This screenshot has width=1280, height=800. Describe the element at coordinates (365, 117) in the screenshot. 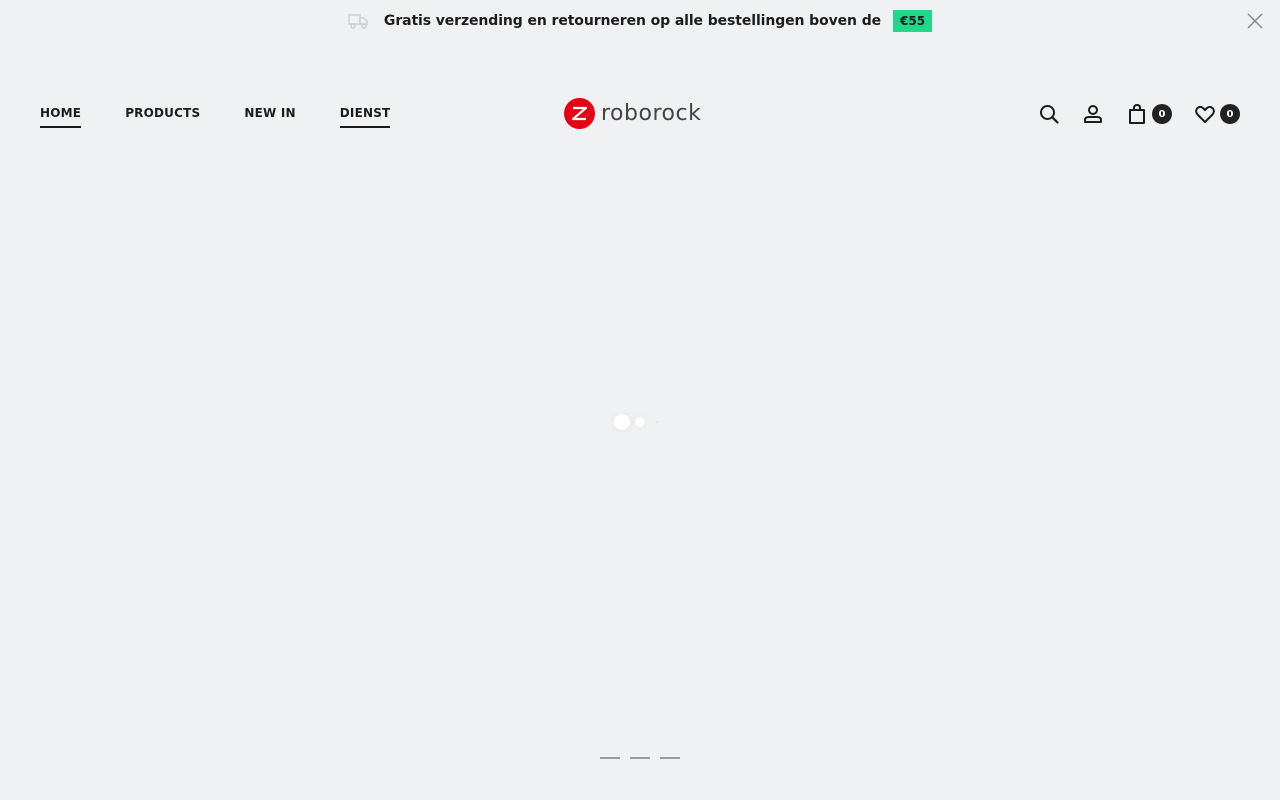

I see `nav-item-dienst: DIENST` at that location.